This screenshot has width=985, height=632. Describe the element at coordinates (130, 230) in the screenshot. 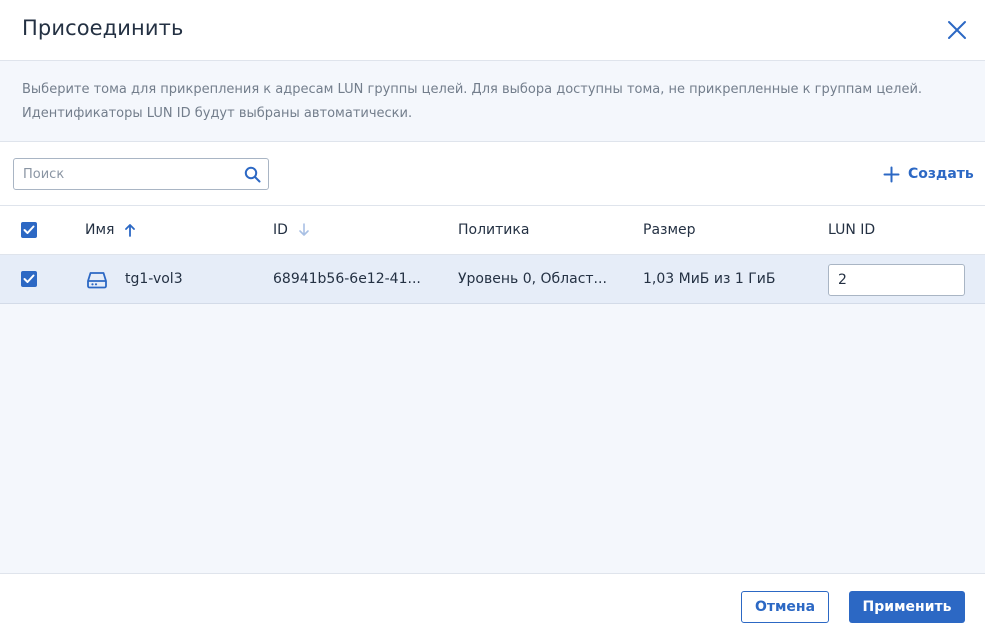

I see `sort-ascending-icon` at that location.